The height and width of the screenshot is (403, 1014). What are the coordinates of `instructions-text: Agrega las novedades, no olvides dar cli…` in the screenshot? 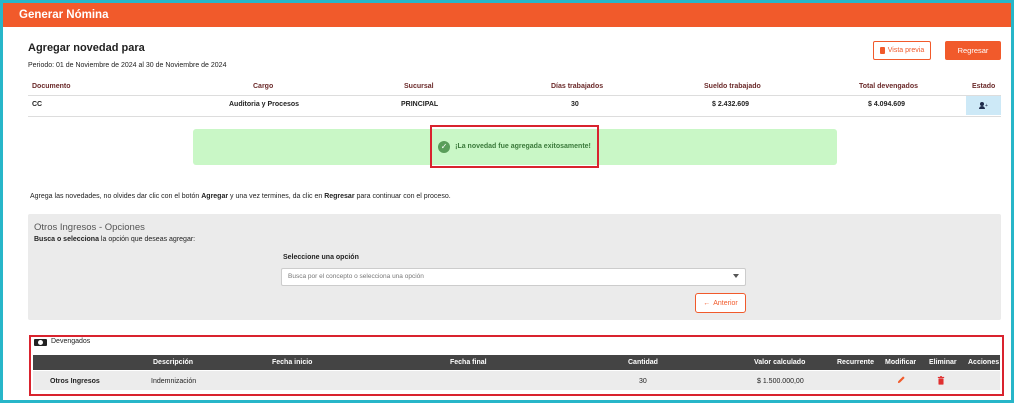 It's located at (240, 196).